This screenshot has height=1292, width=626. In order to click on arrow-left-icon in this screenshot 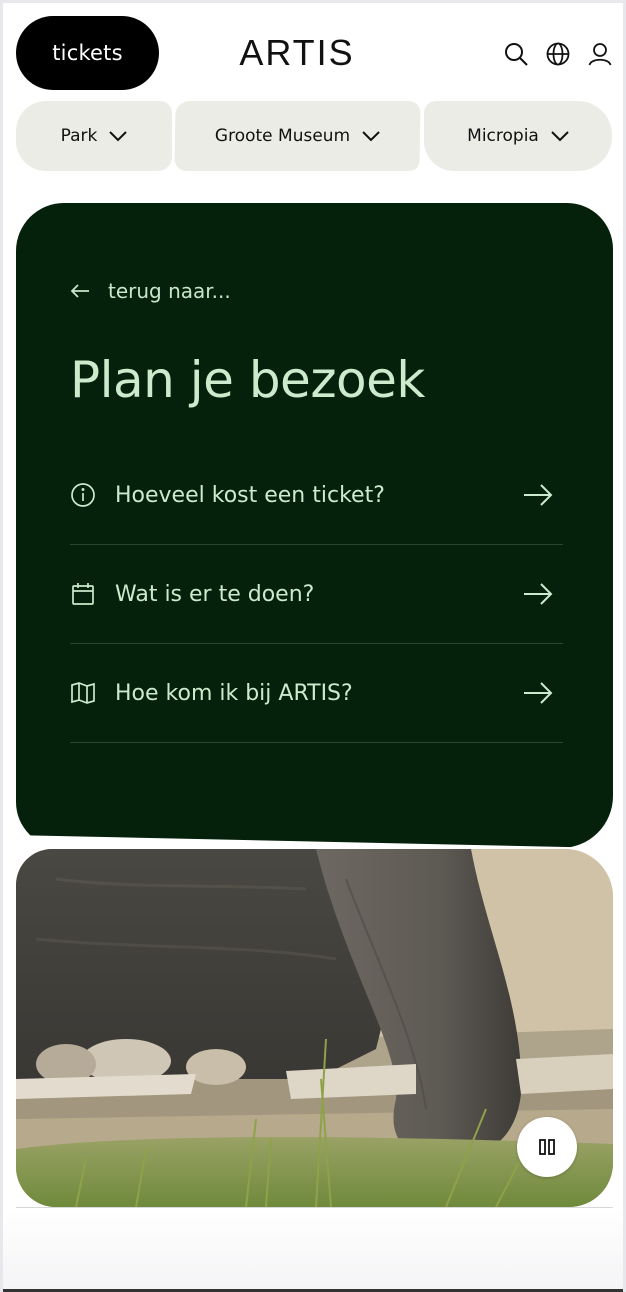, I will do `click(79, 291)`.